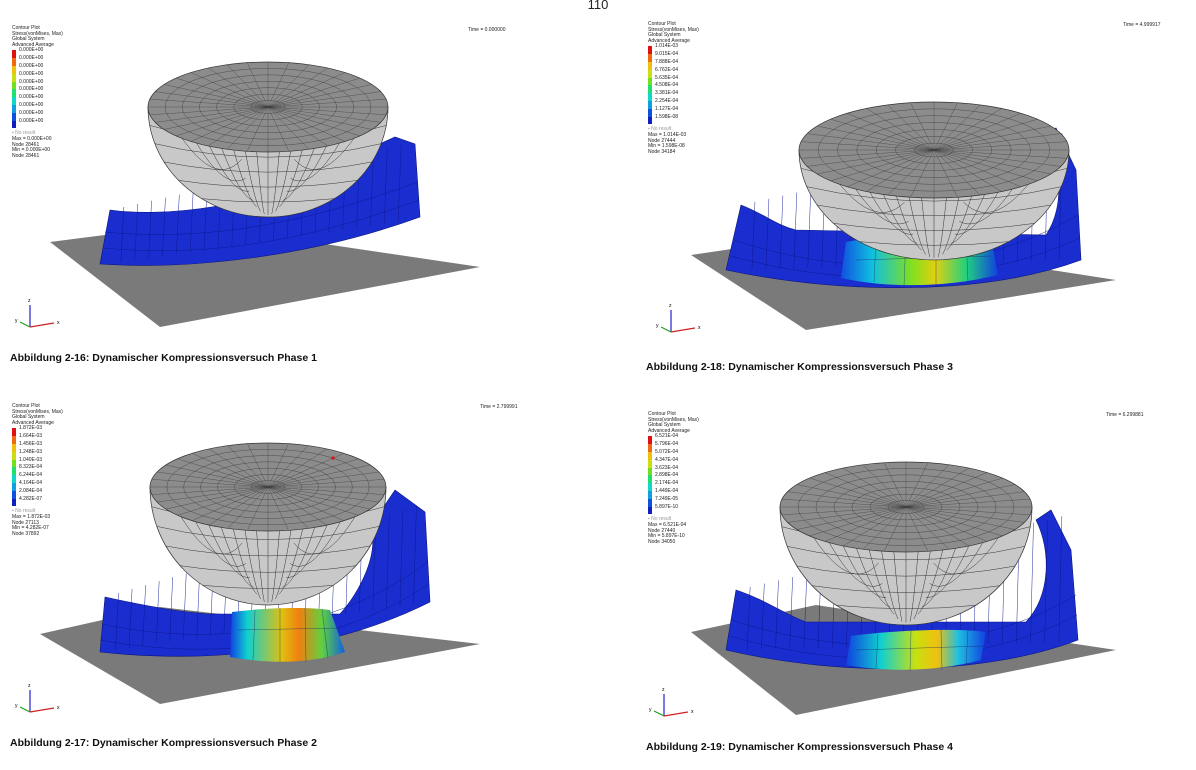  I want to click on legend-value: 4.508E-04, so click(667, 85).